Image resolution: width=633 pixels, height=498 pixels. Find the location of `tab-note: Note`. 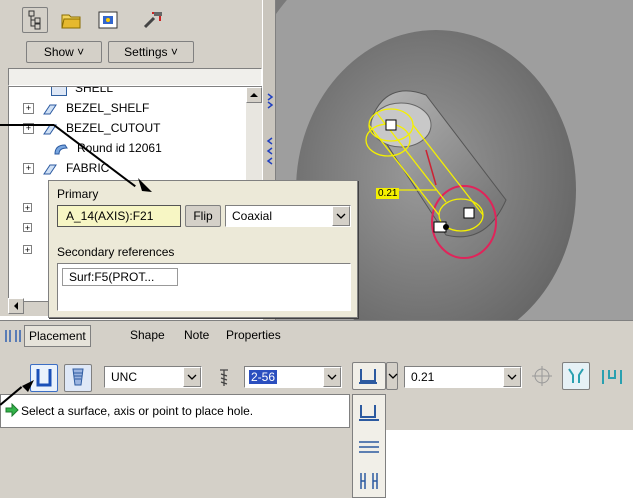

tab-note: Note is located at coordinates (196, 336).